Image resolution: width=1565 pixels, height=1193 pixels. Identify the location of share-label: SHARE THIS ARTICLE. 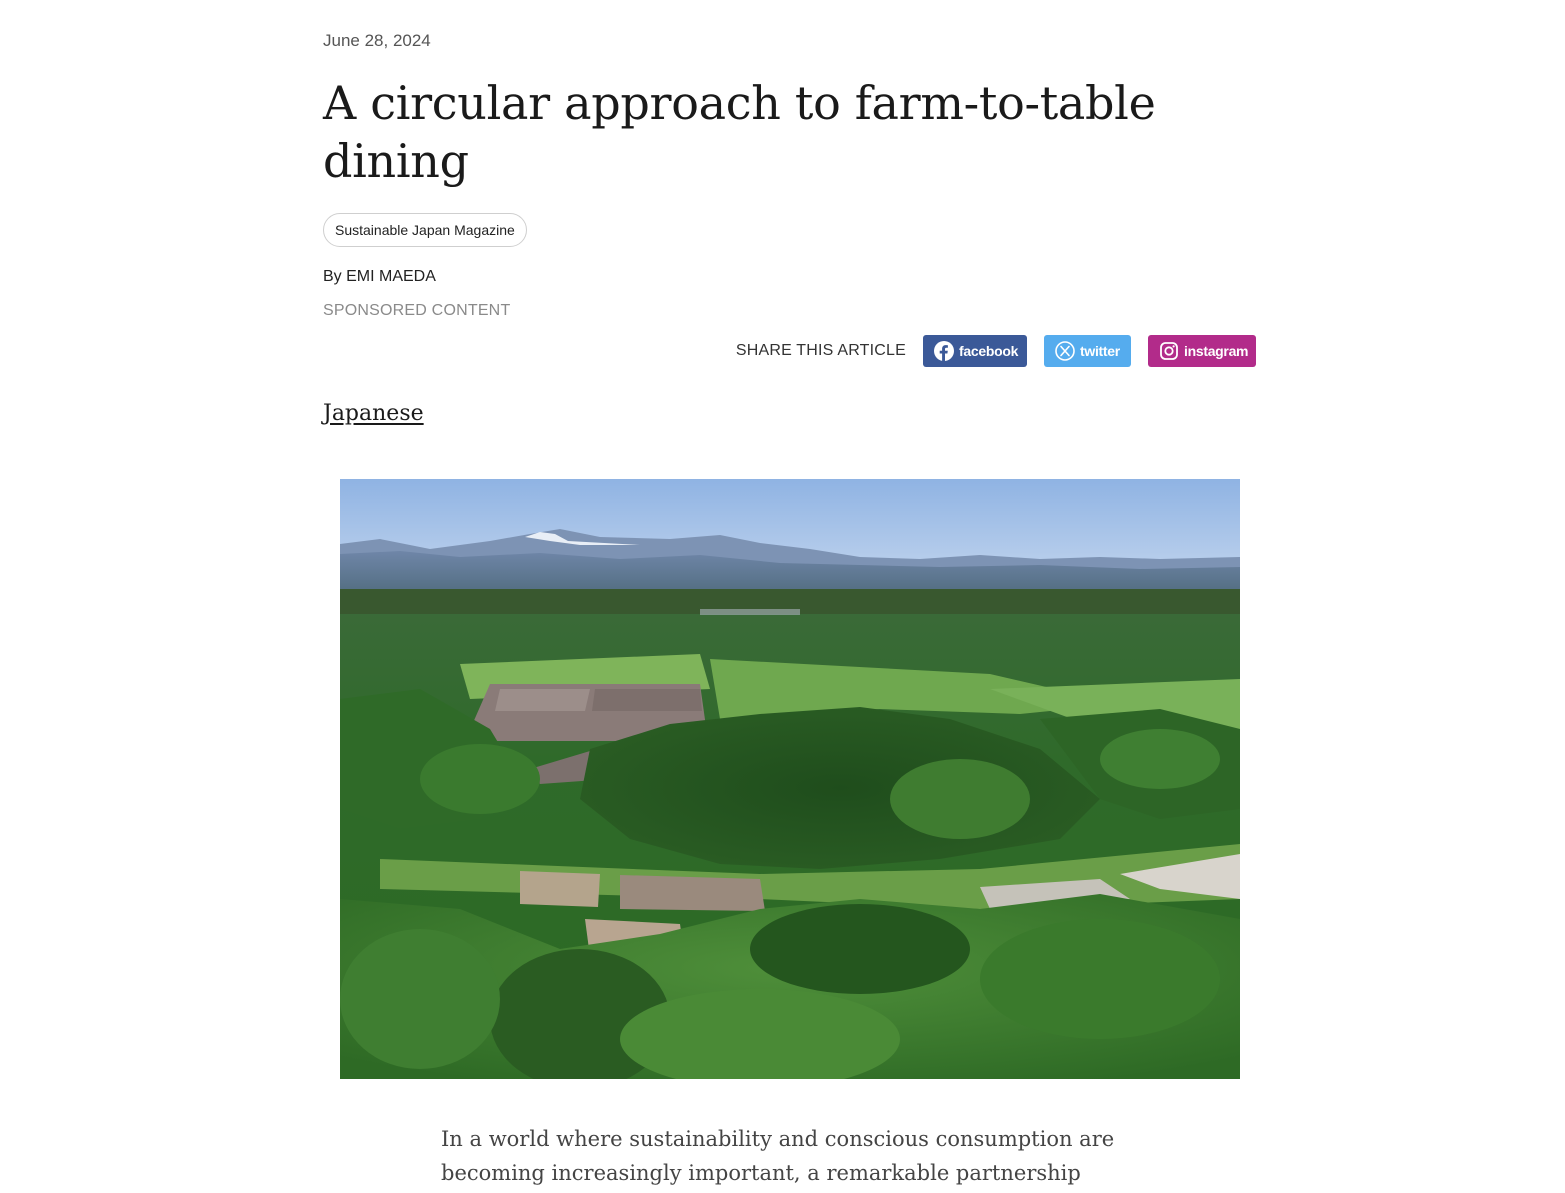
(820, 350).